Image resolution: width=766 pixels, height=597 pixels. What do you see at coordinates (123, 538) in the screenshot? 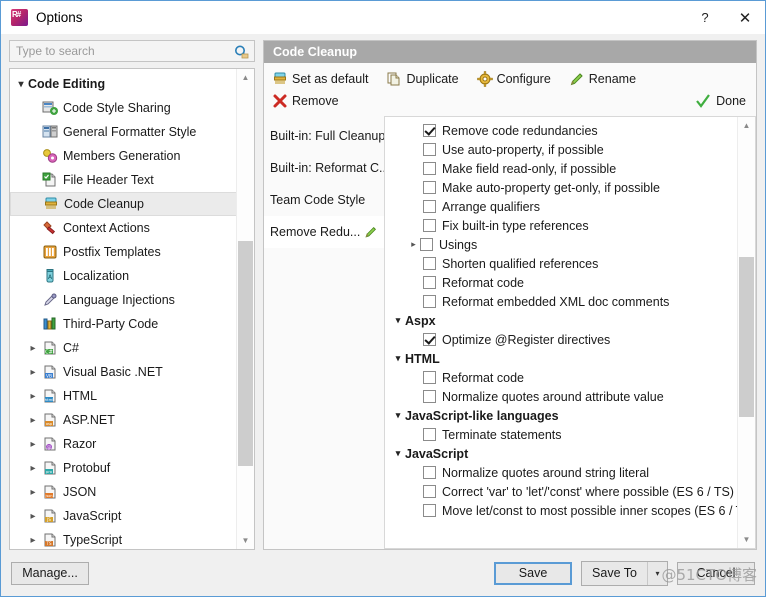
I see `sidebar-item-typescript: TS TypeScript` at bounding box center [123, 538].